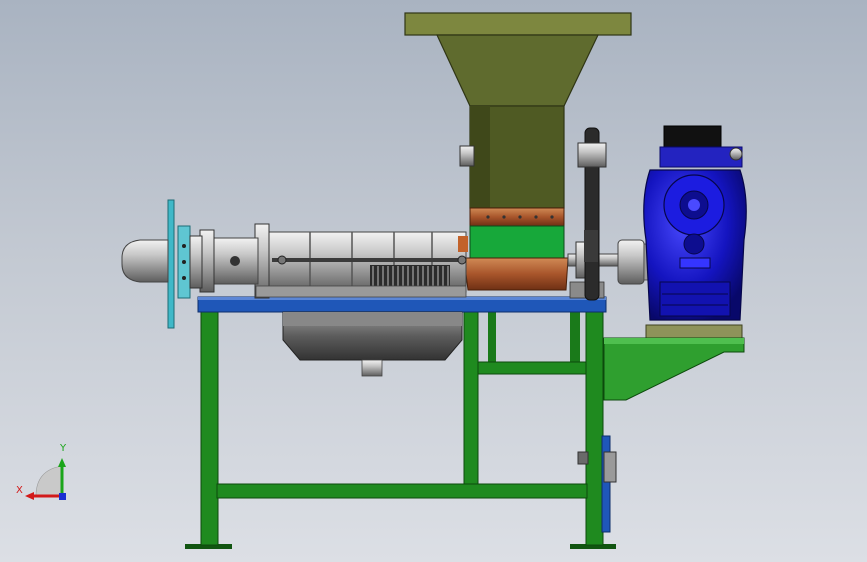 The height and width of the screenshot is (562, 867). I want to click on z-axis-marker, so click(62, 496).